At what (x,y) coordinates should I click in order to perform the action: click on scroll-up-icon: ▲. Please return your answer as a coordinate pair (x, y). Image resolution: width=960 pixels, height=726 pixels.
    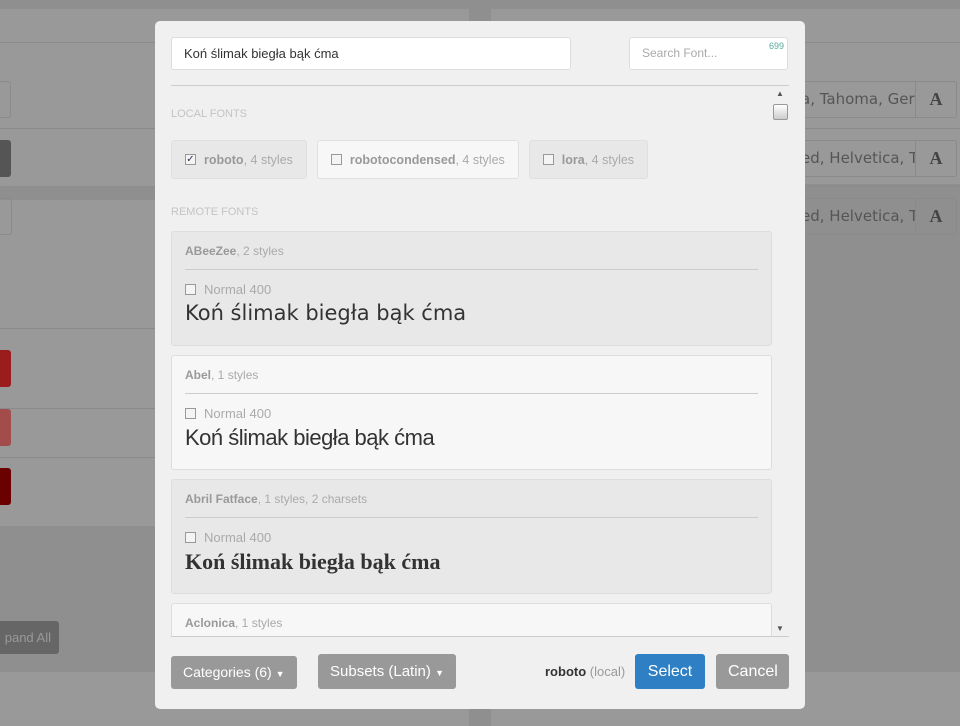
    Looking at the image, I should click on (780, 93).